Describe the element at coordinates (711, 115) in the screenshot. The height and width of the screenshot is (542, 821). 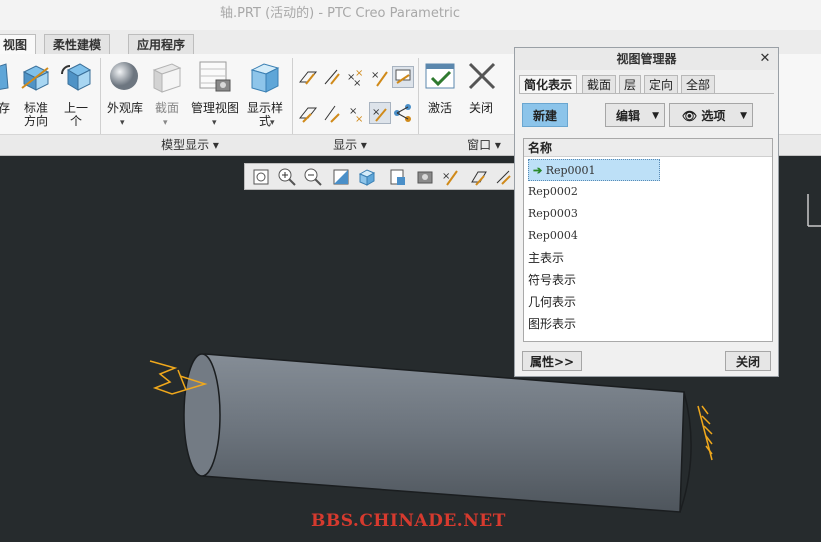
I see `options-dropdown-button: 👁 选项 ▼` at that location.